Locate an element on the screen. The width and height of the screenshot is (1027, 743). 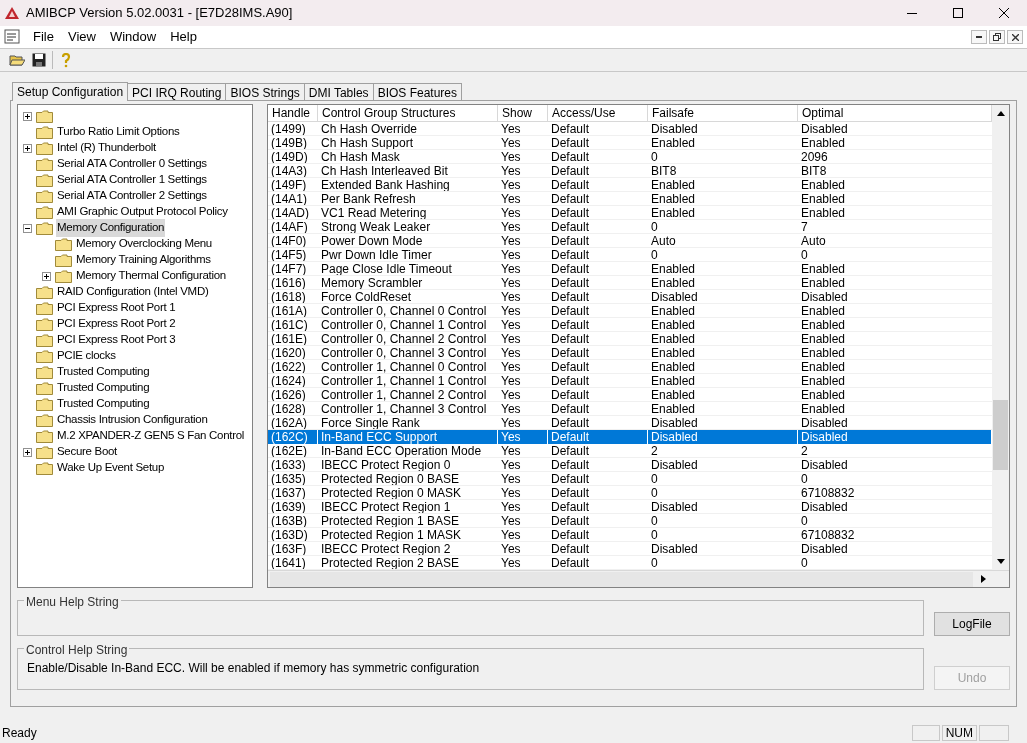
tab: BIOS Features is located at coordinates (417, 91).